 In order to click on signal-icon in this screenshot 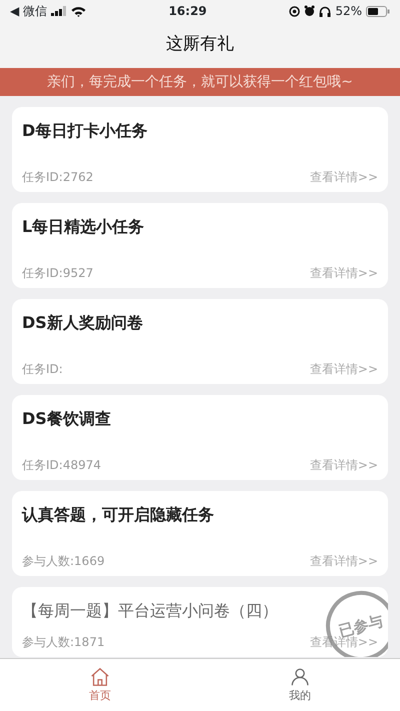, I will do `click(59, 11)`.